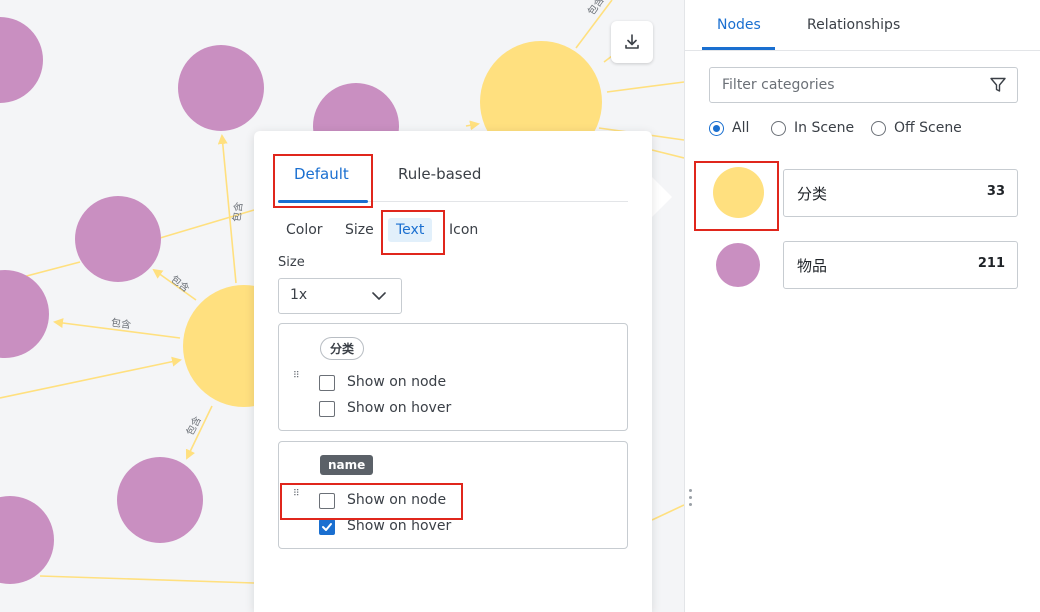 The image size is (1040, 612). What do you see at coordinates (778, 128) in the screenshot?
I see `scope-in-scene-radio` at bounding box center [778, 128].